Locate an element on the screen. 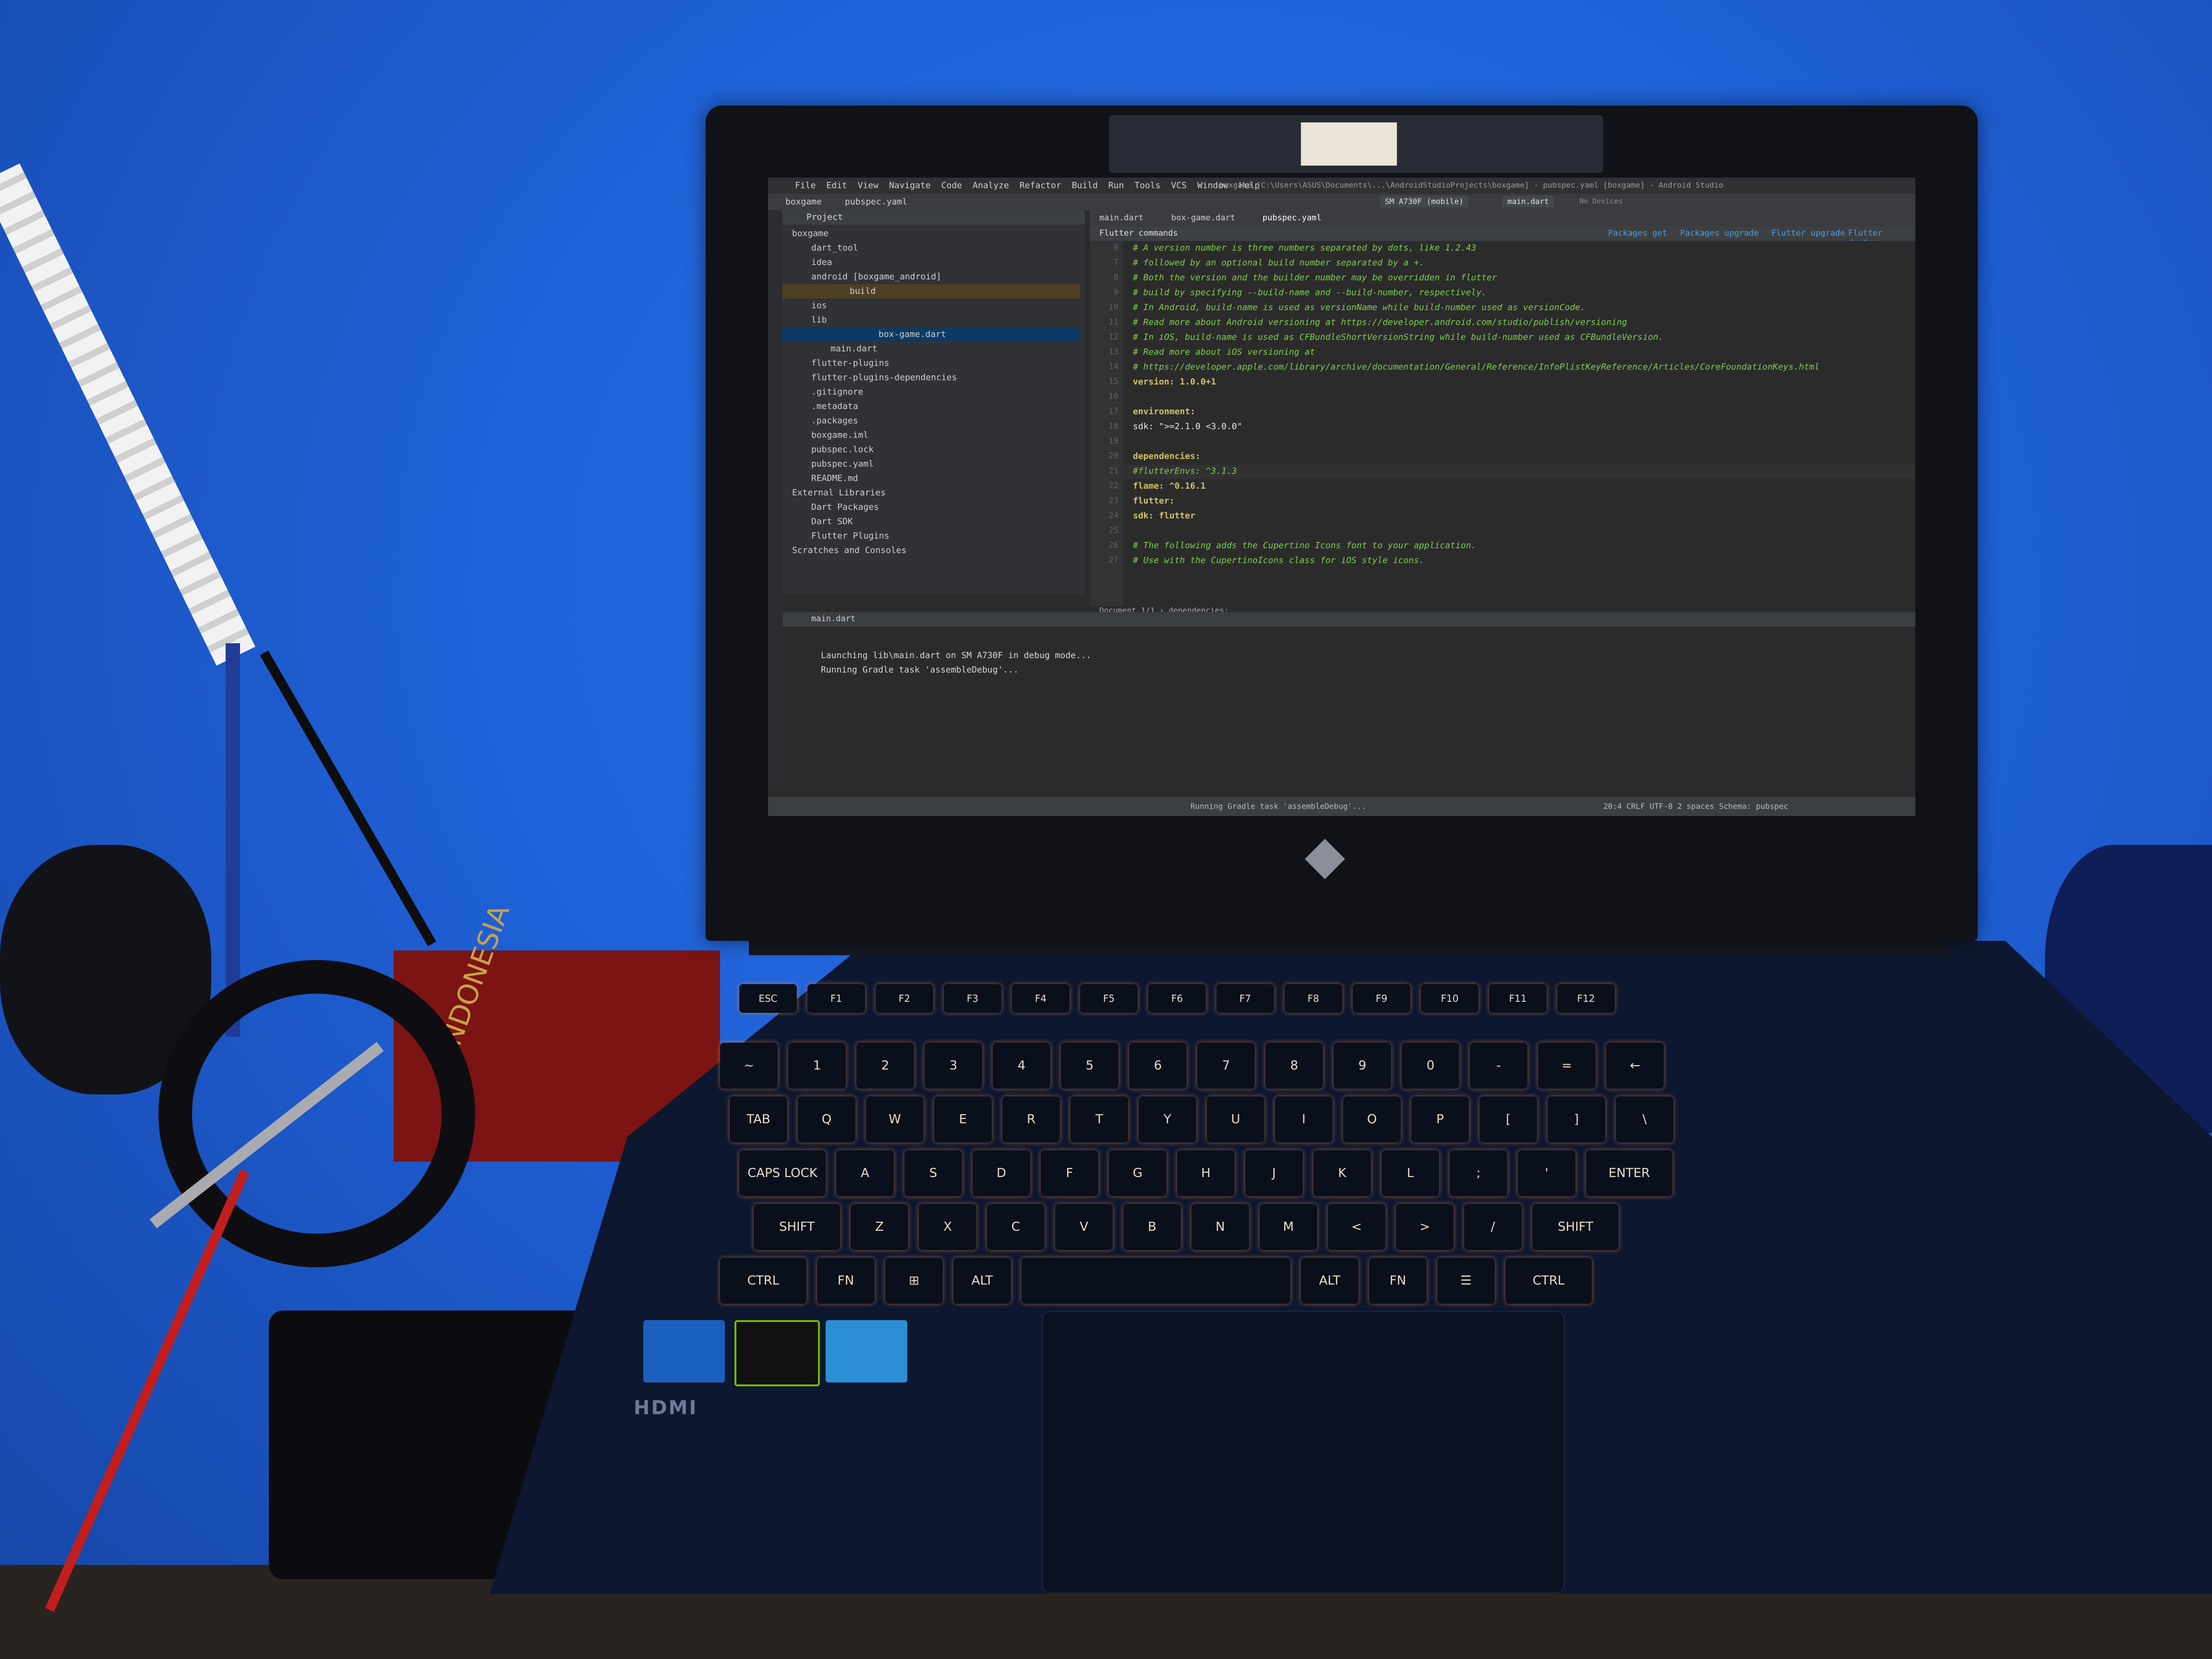 The height and width of the screenshot is (1659, 2212). tab-box-game: box-game.dart is located at coordinates (1203, 218).